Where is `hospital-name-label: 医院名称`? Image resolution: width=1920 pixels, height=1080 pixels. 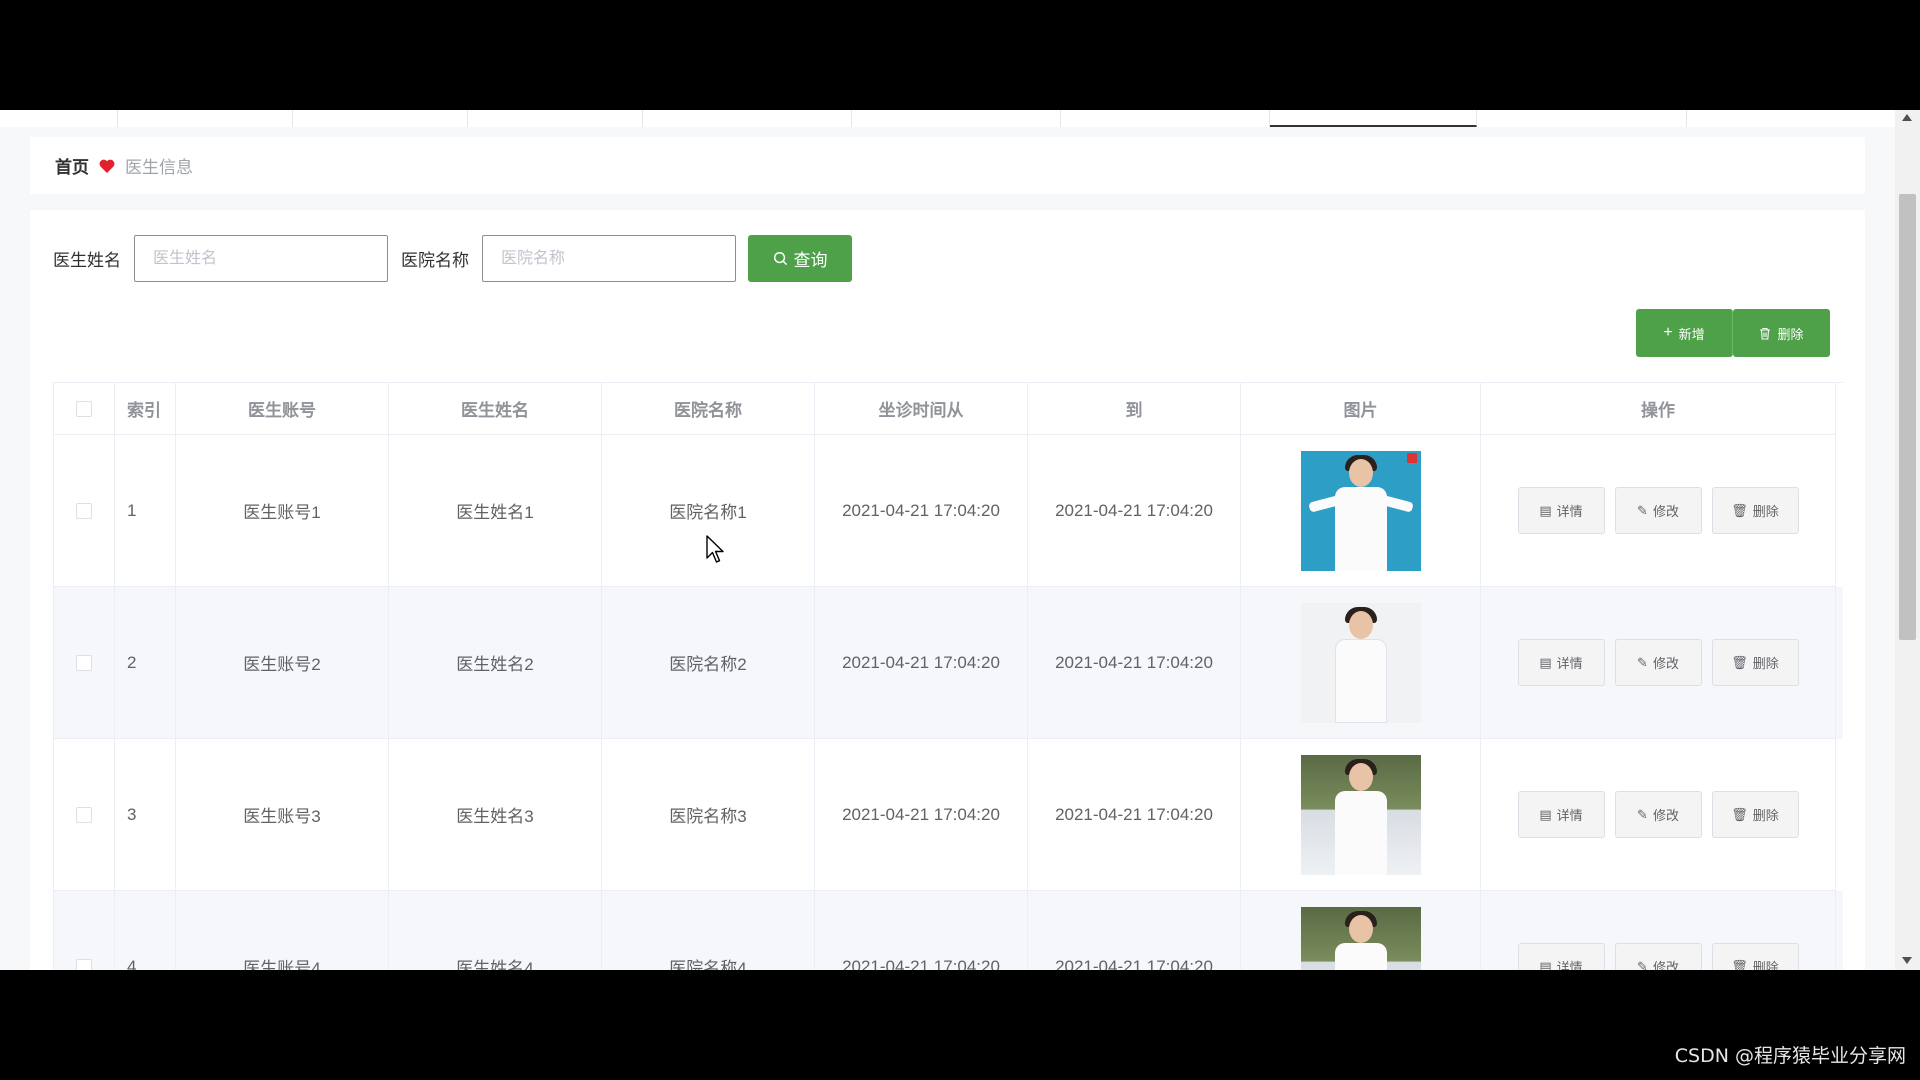 hospital-name-label: 医院名称 is located at coordinates (435, 260).